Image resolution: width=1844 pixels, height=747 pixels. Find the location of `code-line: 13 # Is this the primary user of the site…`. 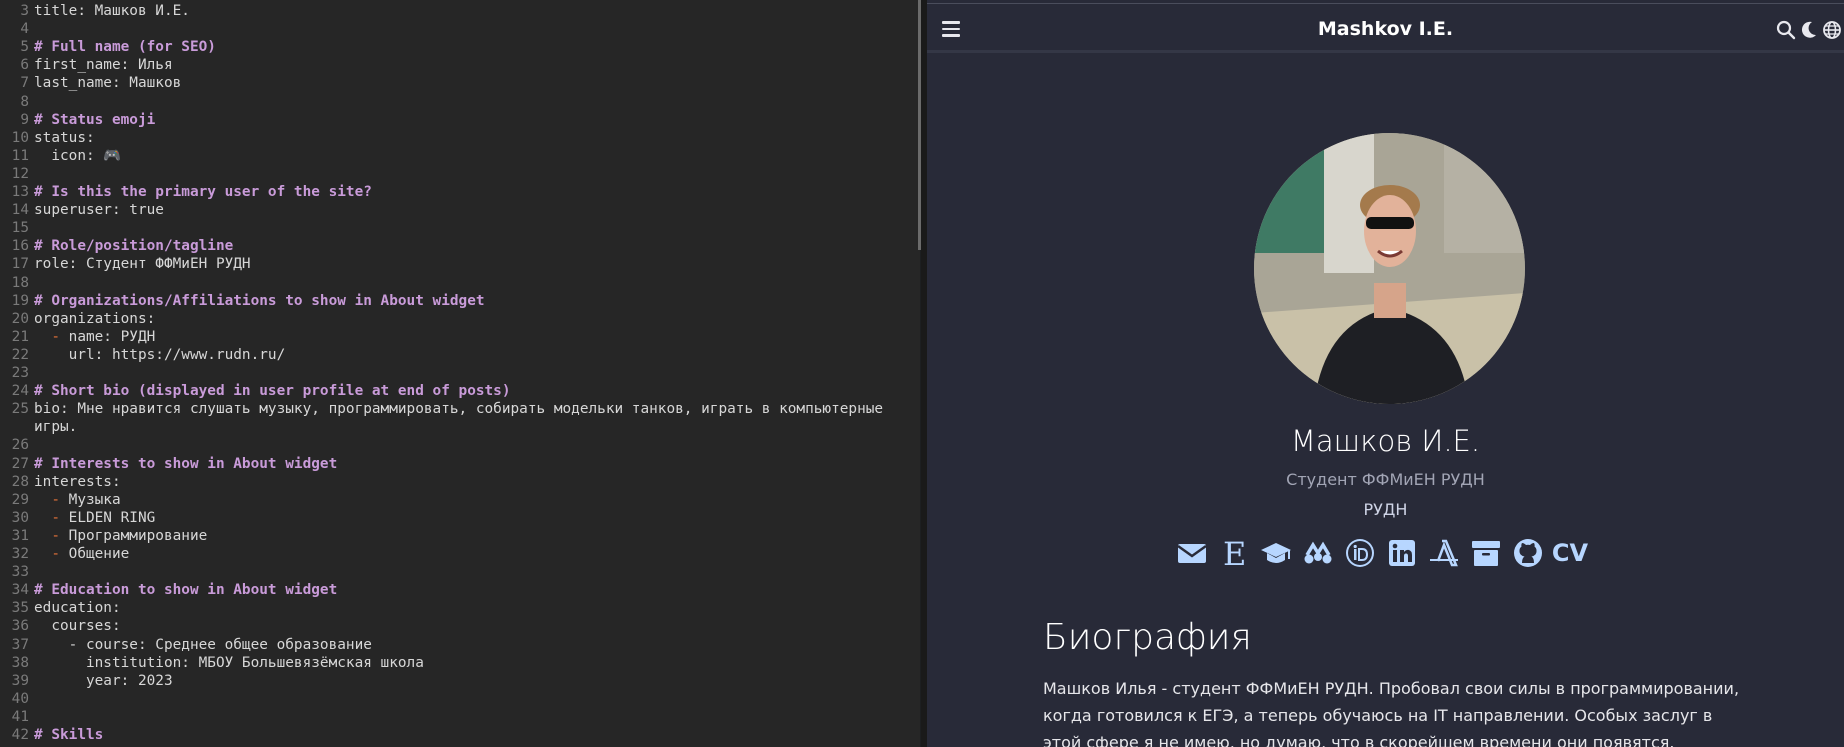

code-line: 13 # Is this the primary user of the site… is located at coordinates (459, 192).